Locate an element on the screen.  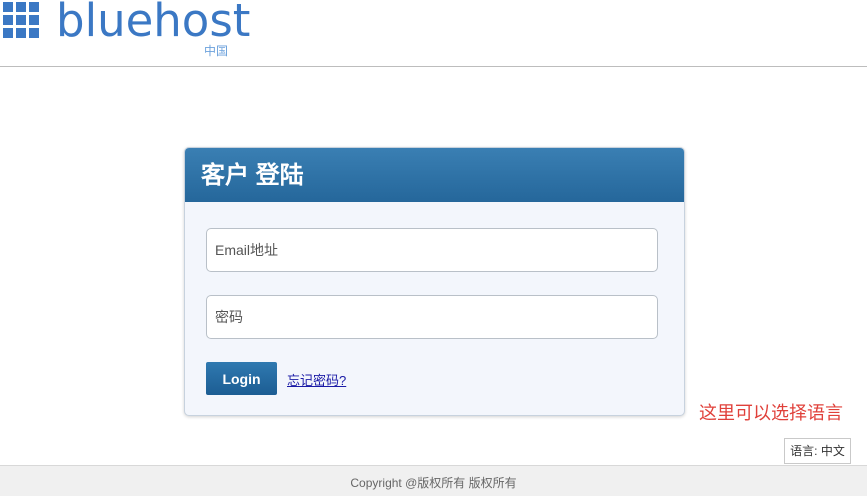
login-title: 客户 登陆 is located at coordinates (434, 175).